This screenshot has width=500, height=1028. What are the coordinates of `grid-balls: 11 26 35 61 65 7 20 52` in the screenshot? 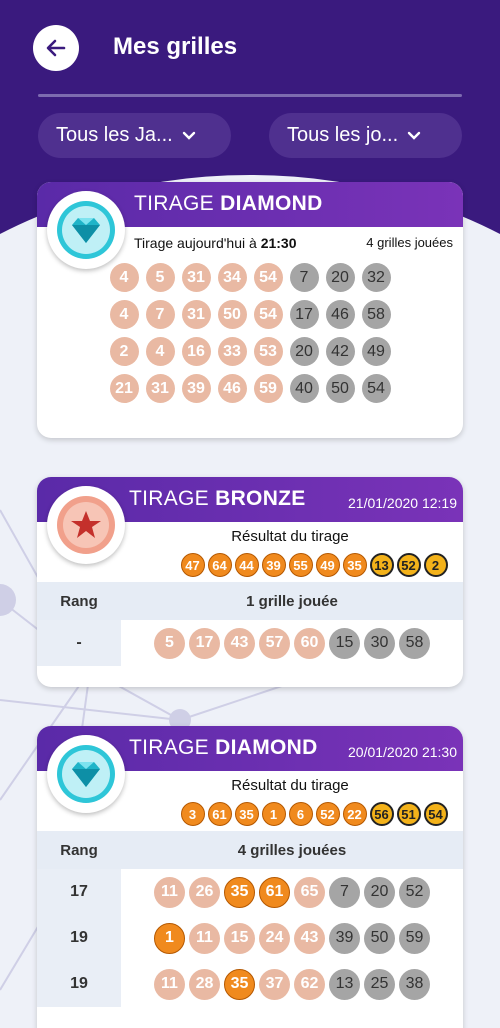 It's located at (292, 892).